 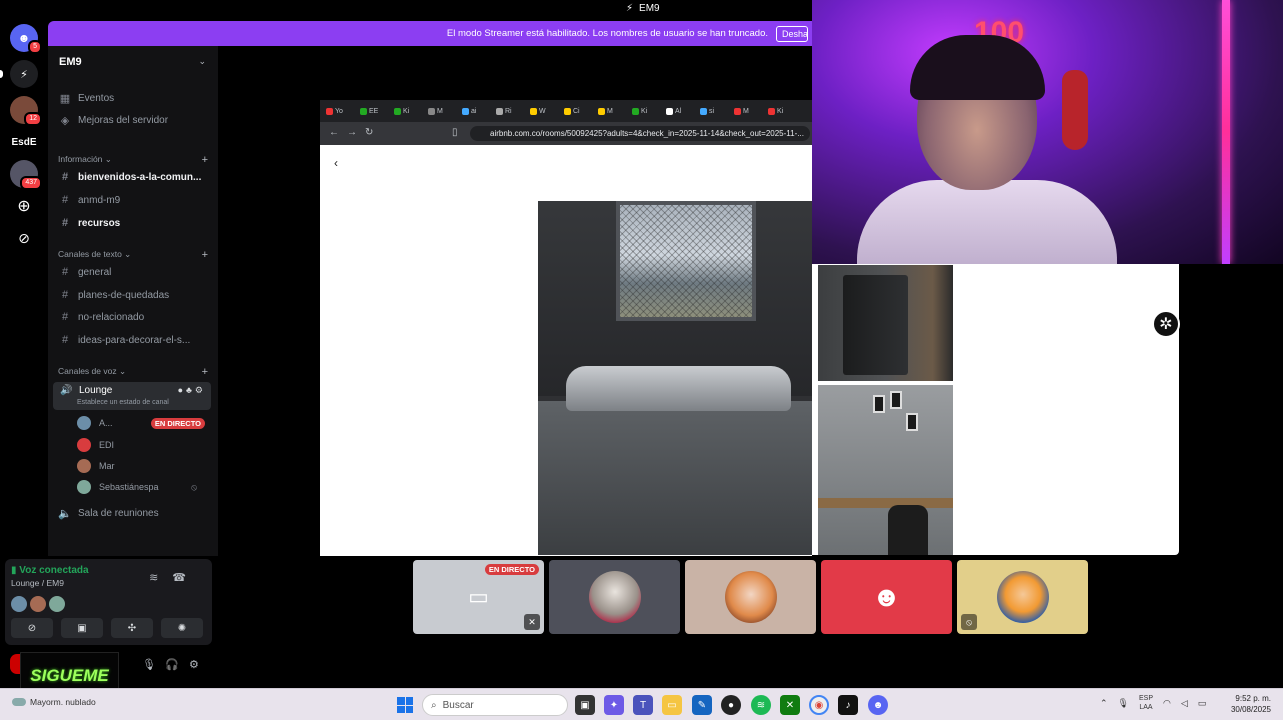 I want to click on noise-suppression-icon: ≋, so click(x=160, y=578).